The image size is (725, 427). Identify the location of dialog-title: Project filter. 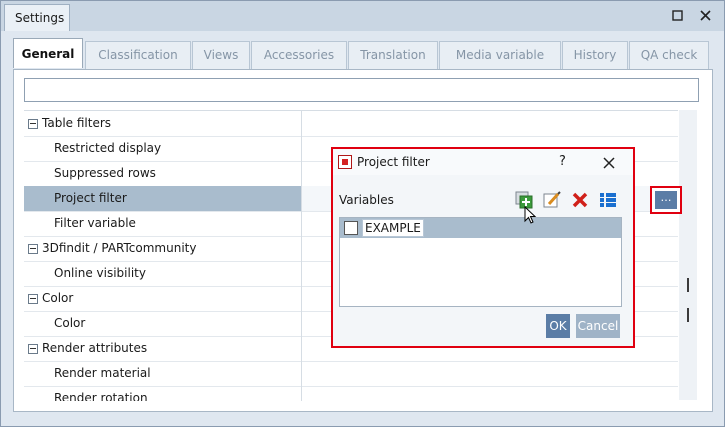
(393, 162).